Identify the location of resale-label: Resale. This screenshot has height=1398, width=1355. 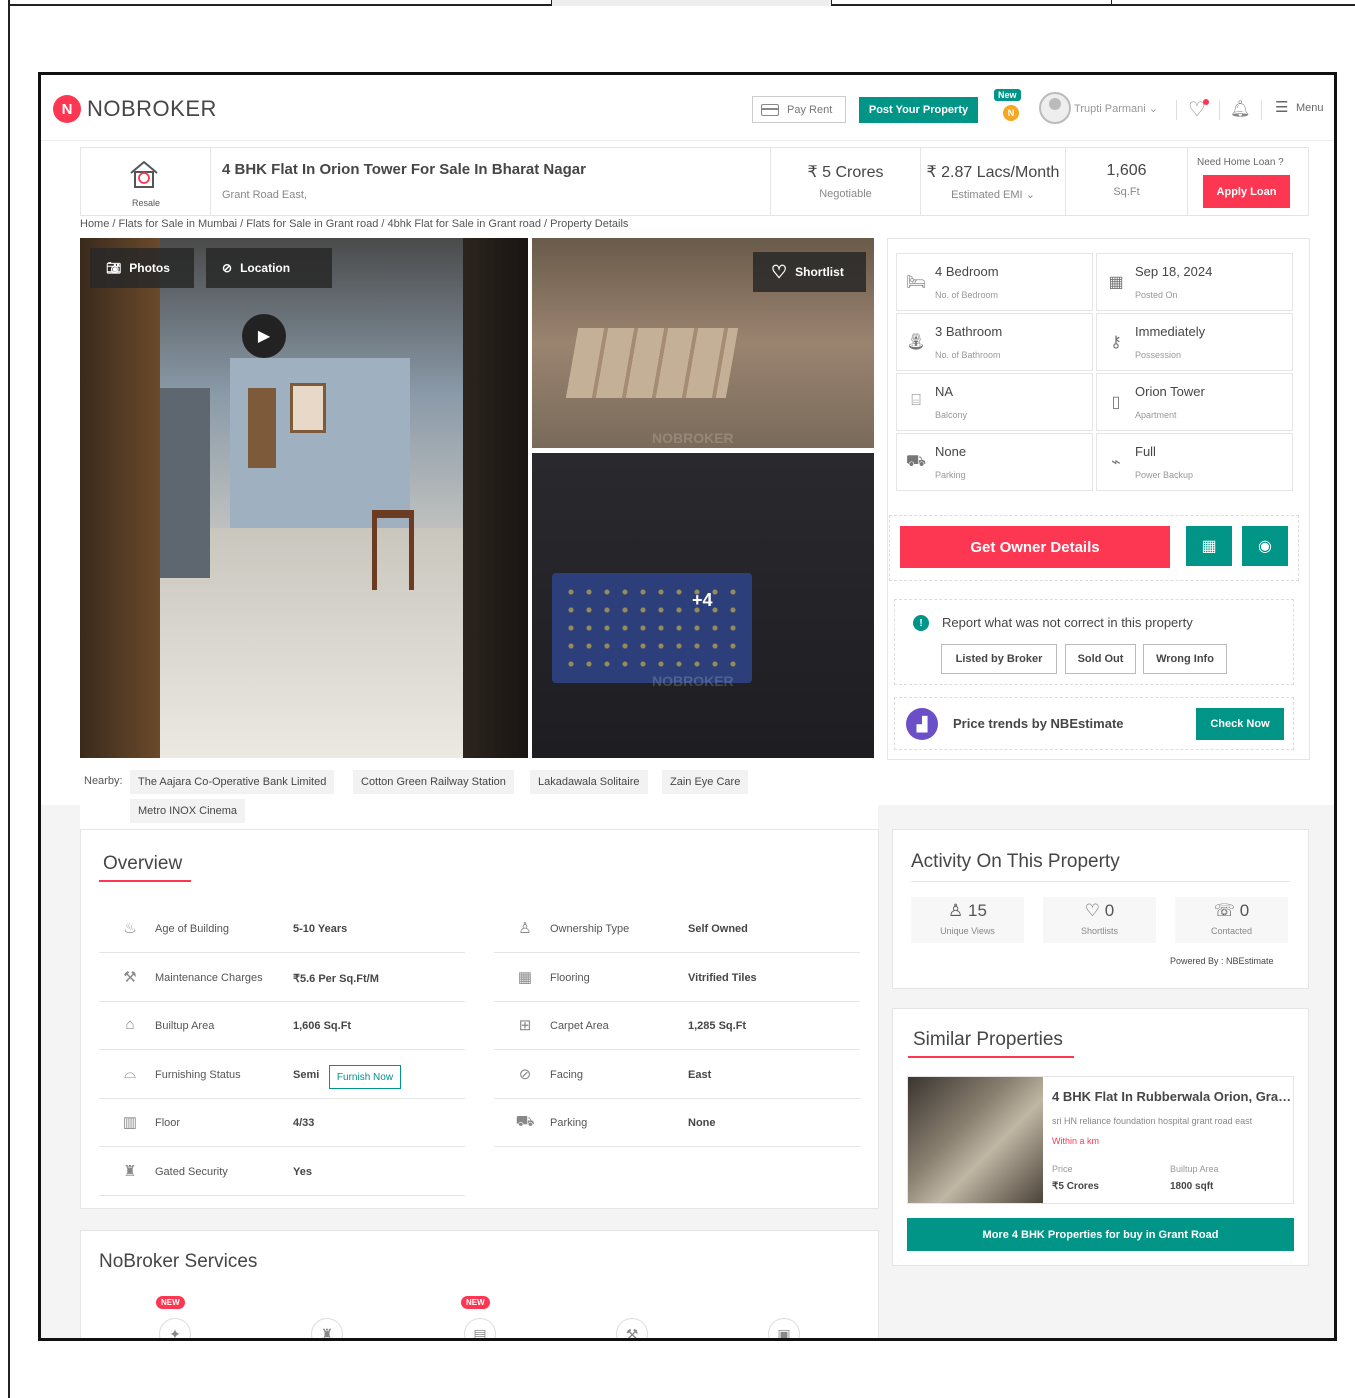
(145, 203).